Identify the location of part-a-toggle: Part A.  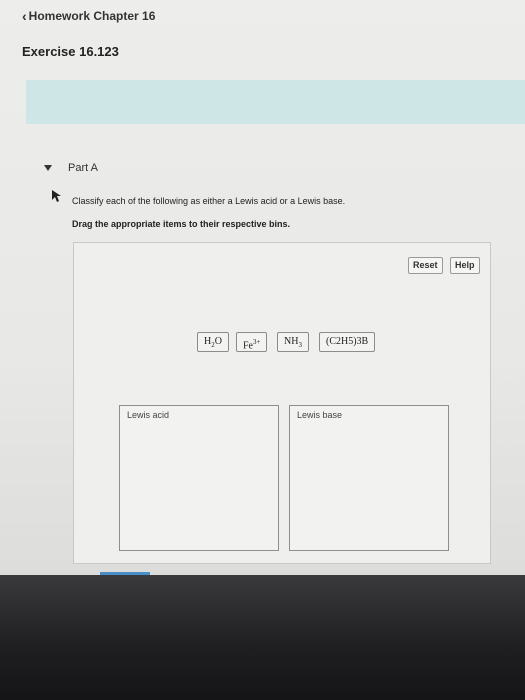
(71, 168).